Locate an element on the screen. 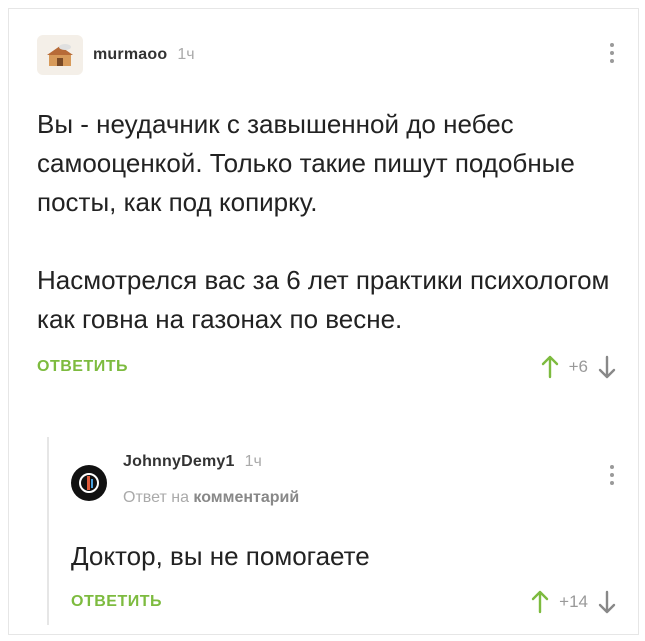 The image size is (645, 641). comment-header: murmaoo 1ч is located at coordinates (326, 55).